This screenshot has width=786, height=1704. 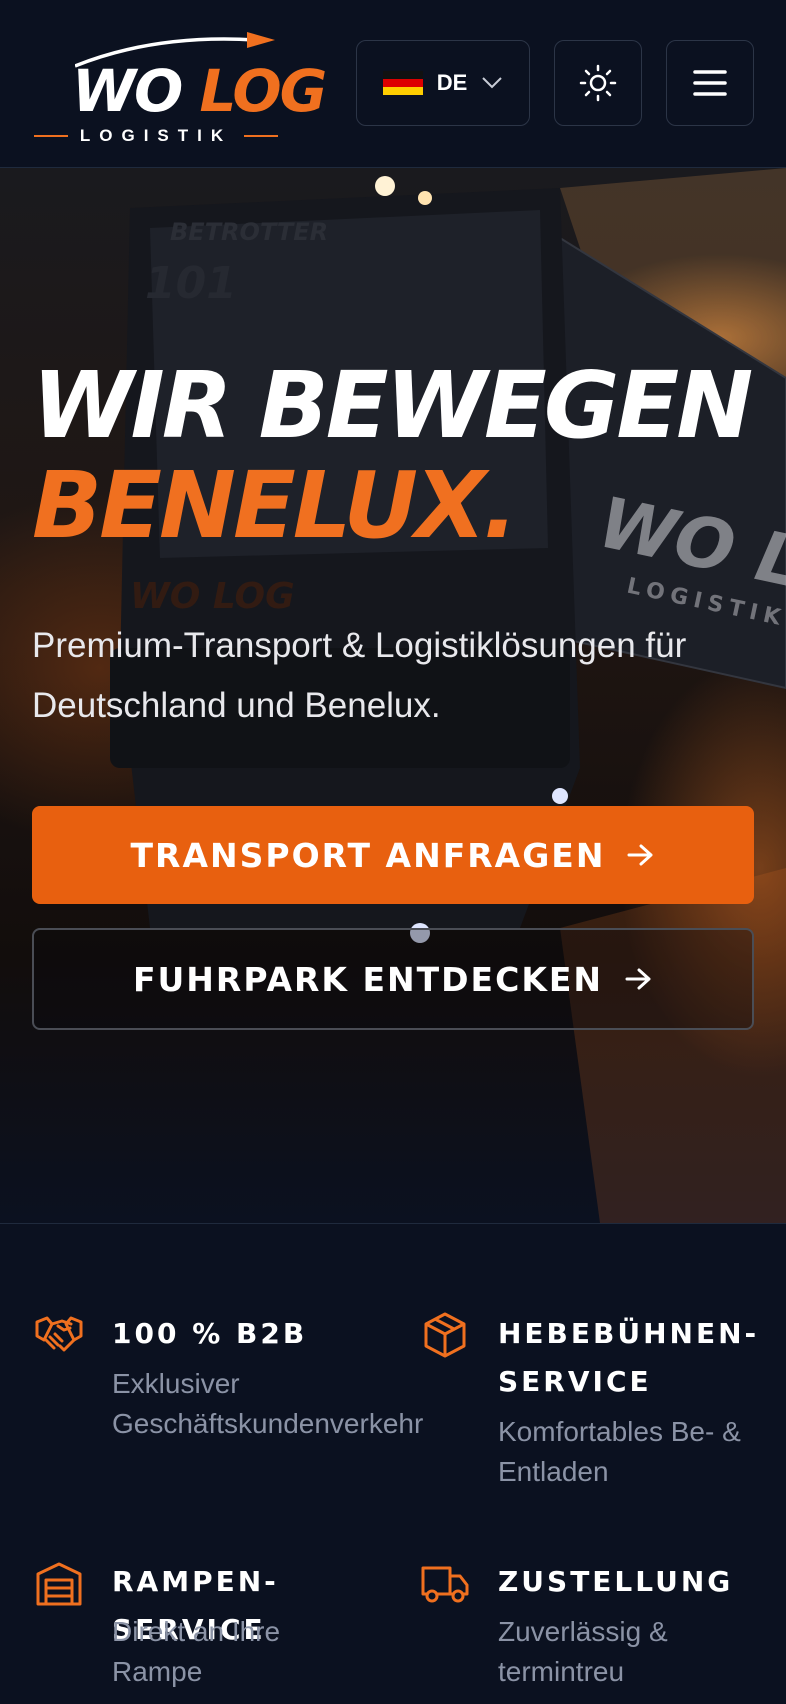 I want to click on hamburger-menu-icon, so click(x=710, y=83).